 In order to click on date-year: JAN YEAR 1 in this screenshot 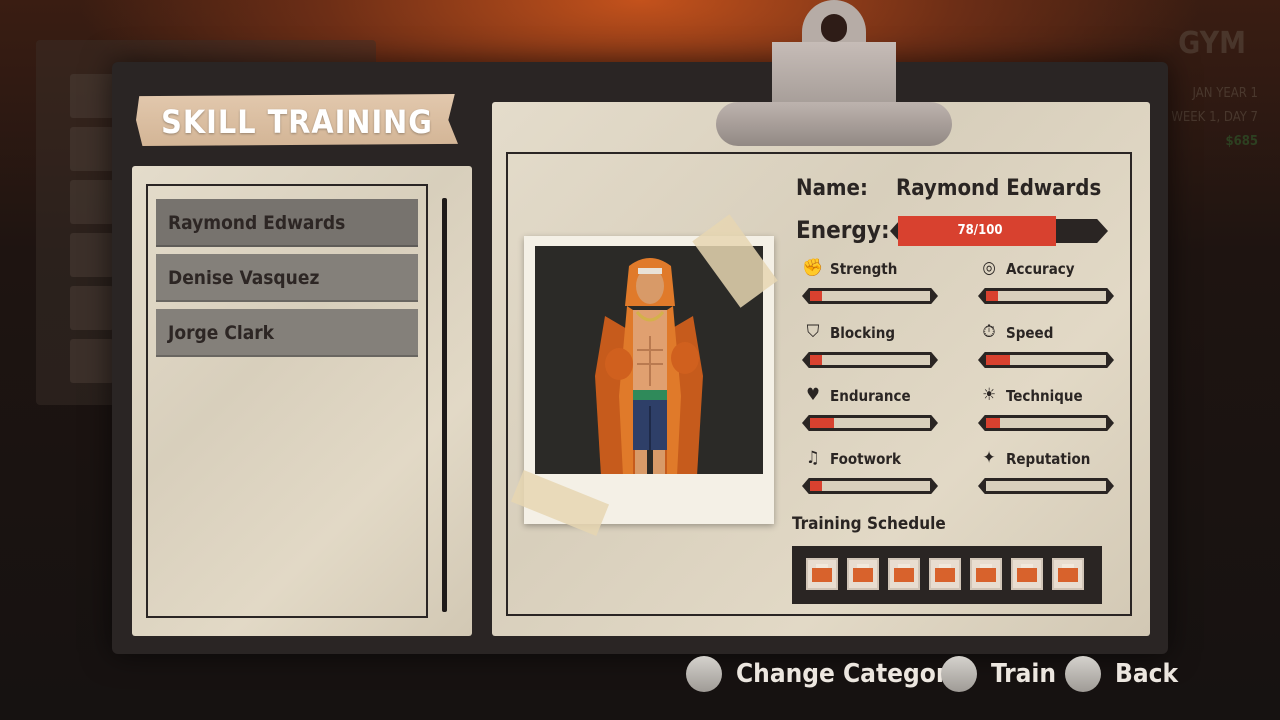, I will do `click(1225, 93)`.